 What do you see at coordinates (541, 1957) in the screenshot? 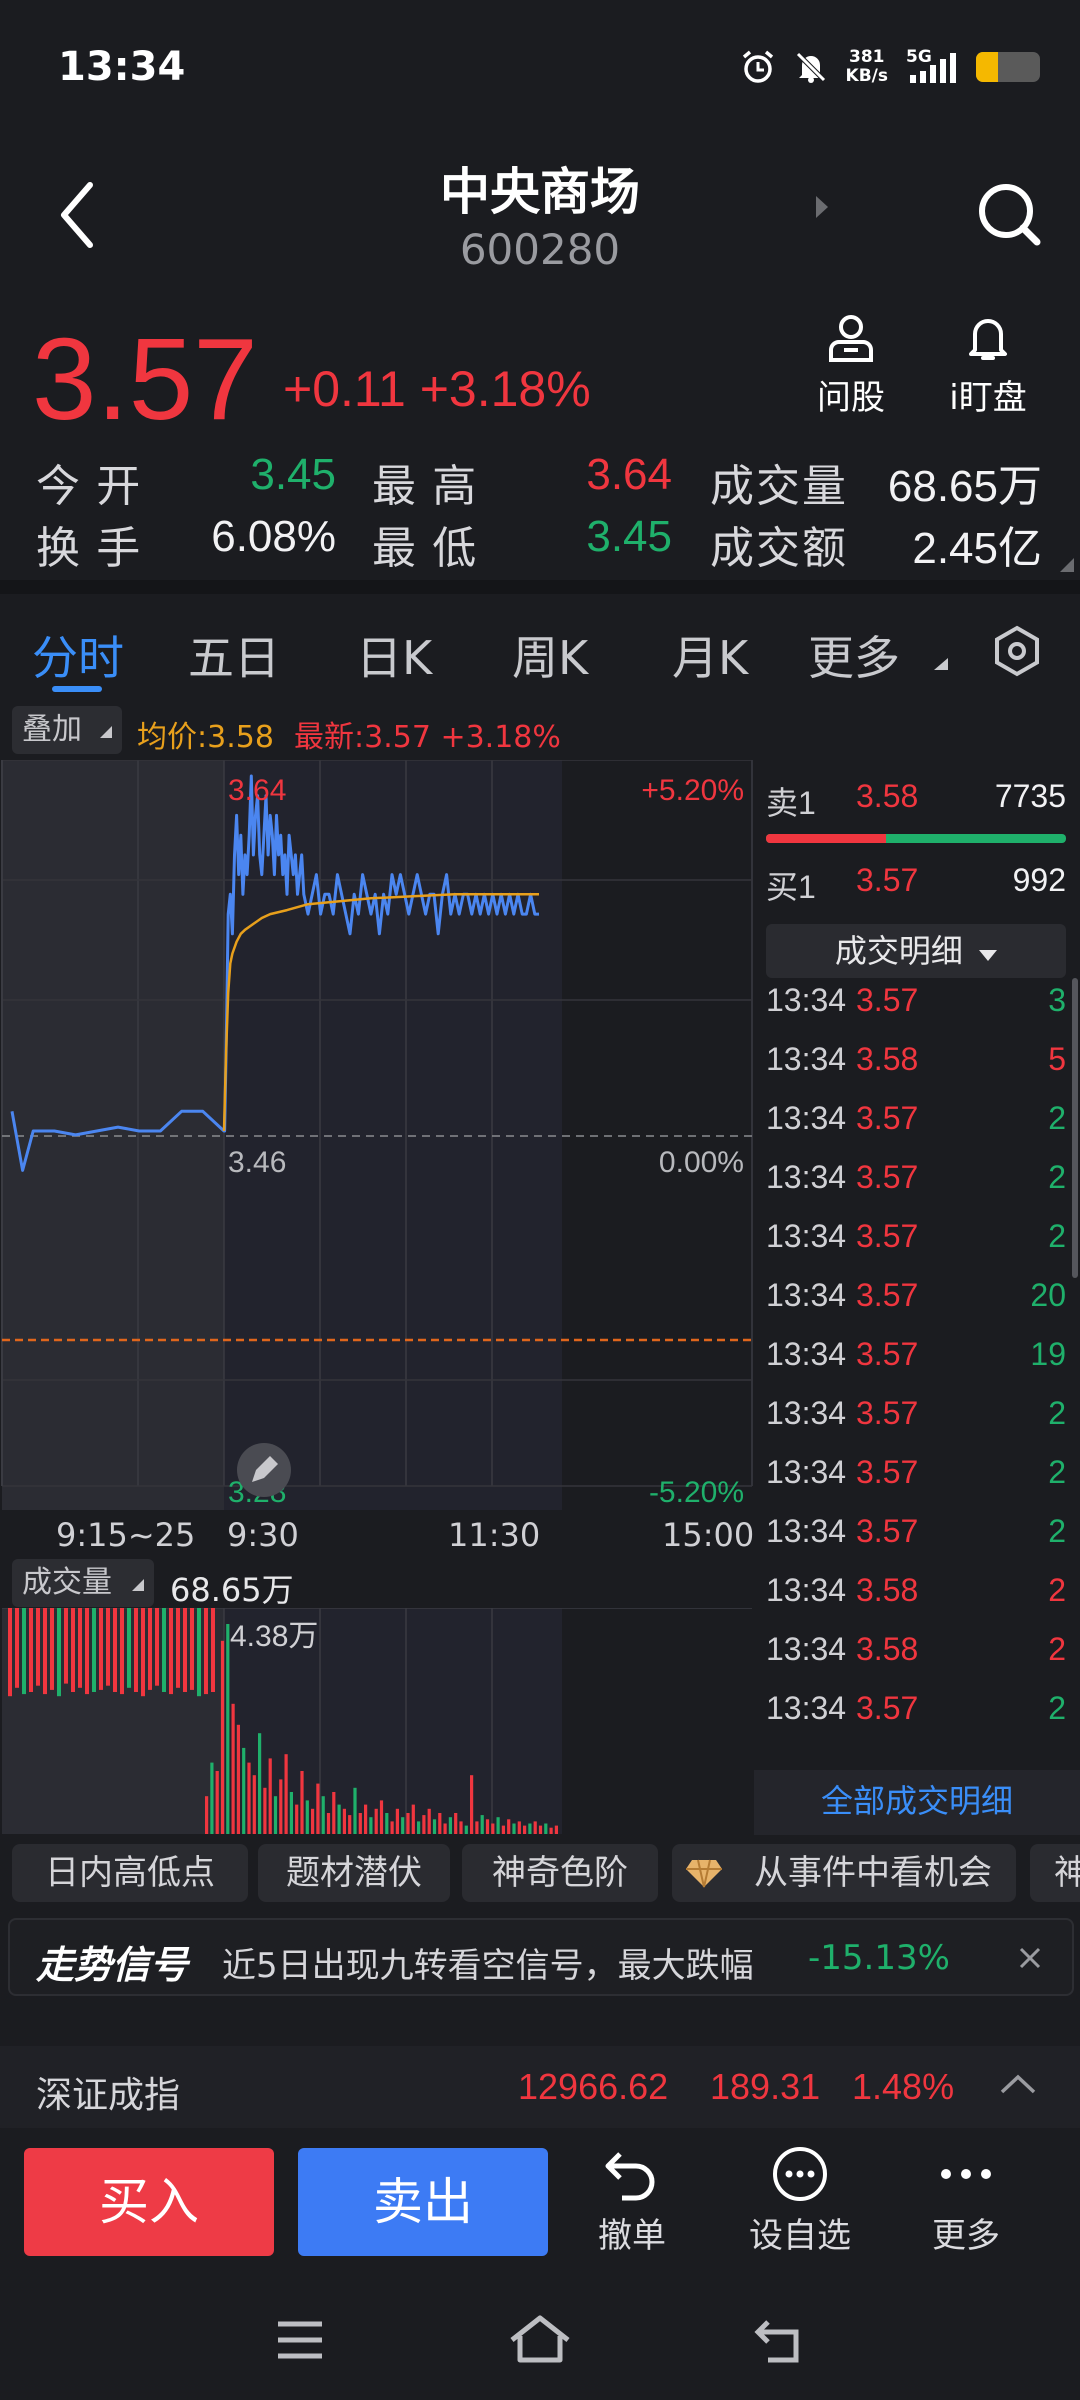
I see `trend-signal-banner: 走势信号 近5日出现九转看空信号，最大跌幅 -15.13%` at bounding box center [541, 1957].